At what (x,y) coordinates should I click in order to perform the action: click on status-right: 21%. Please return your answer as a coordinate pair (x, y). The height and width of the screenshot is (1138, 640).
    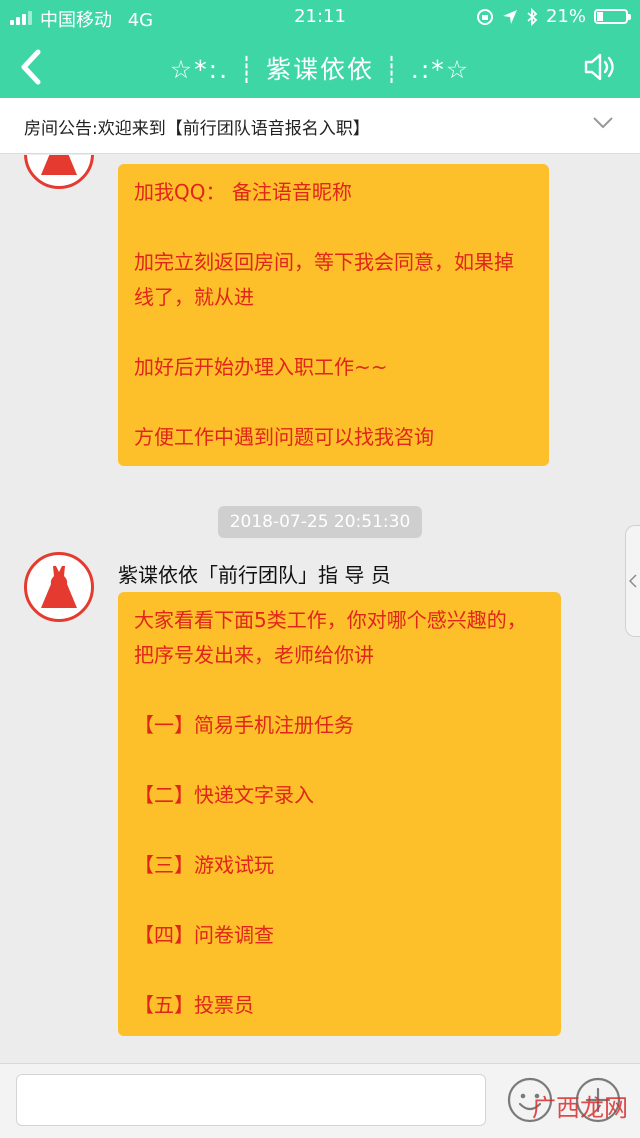
    Looking at the image, I should click on (553, 16).